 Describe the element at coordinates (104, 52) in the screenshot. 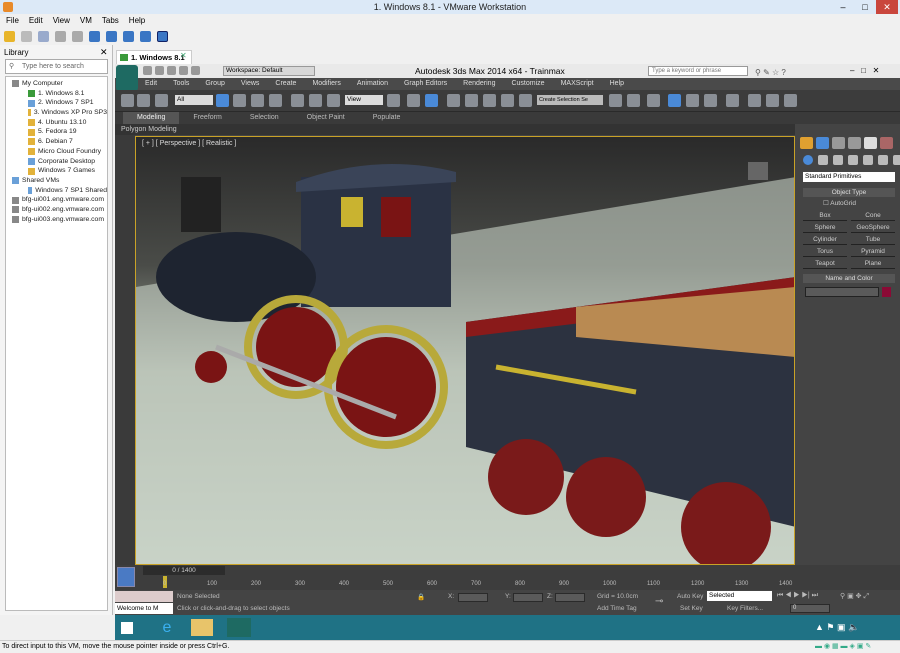

I see `library-close-button: ✕` at that location.